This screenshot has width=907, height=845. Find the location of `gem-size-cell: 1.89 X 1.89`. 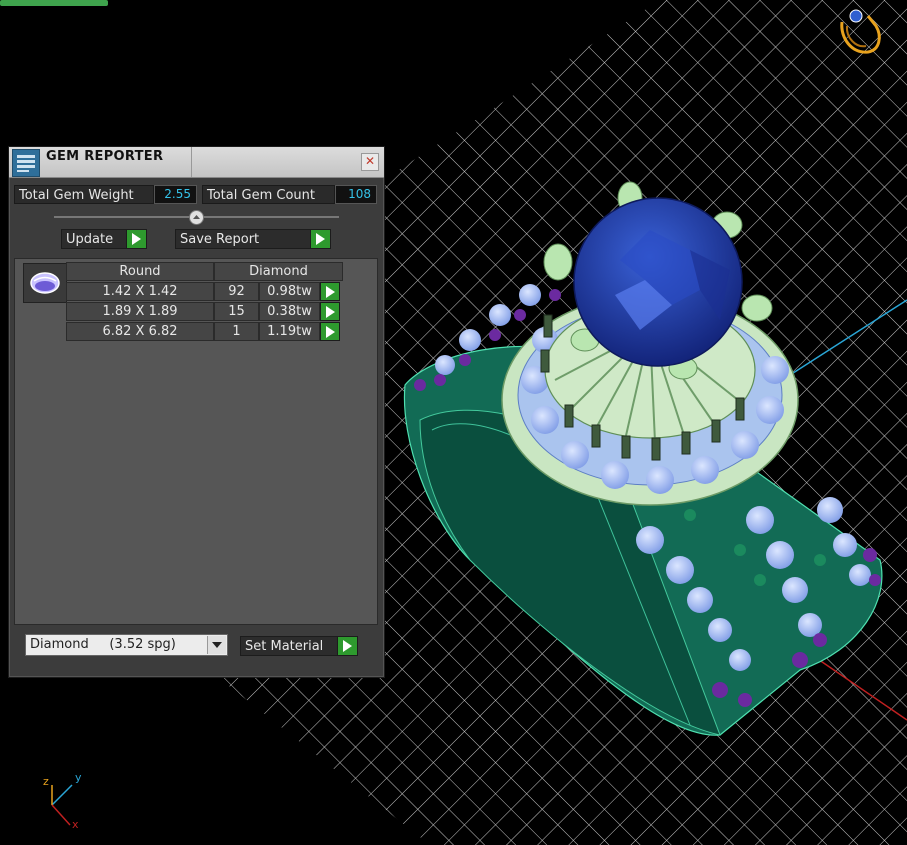

gem-size-cell: 1.89 X 1.89 is located at coordinates (140, 311).